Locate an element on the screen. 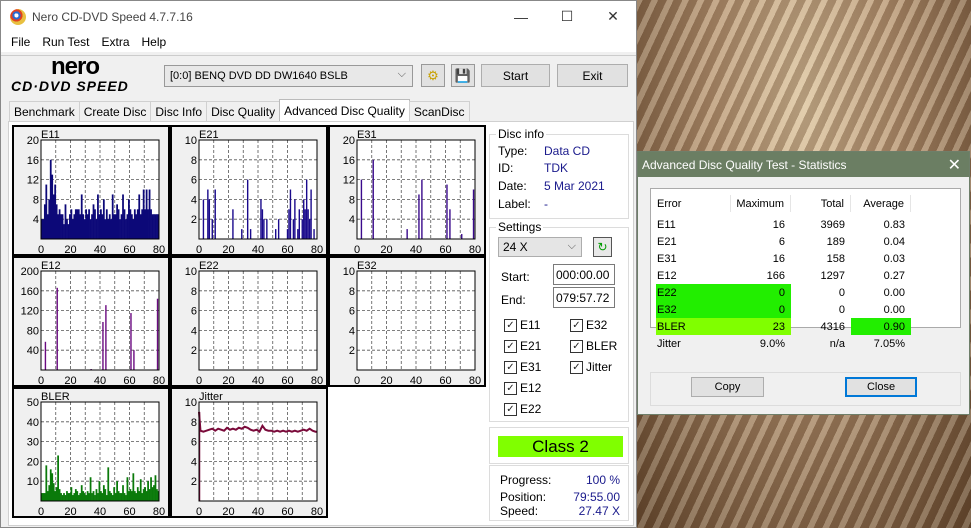 This screenshot has width=971, height=528. disc-label-label: Label: is located at coordinates (514, 204).